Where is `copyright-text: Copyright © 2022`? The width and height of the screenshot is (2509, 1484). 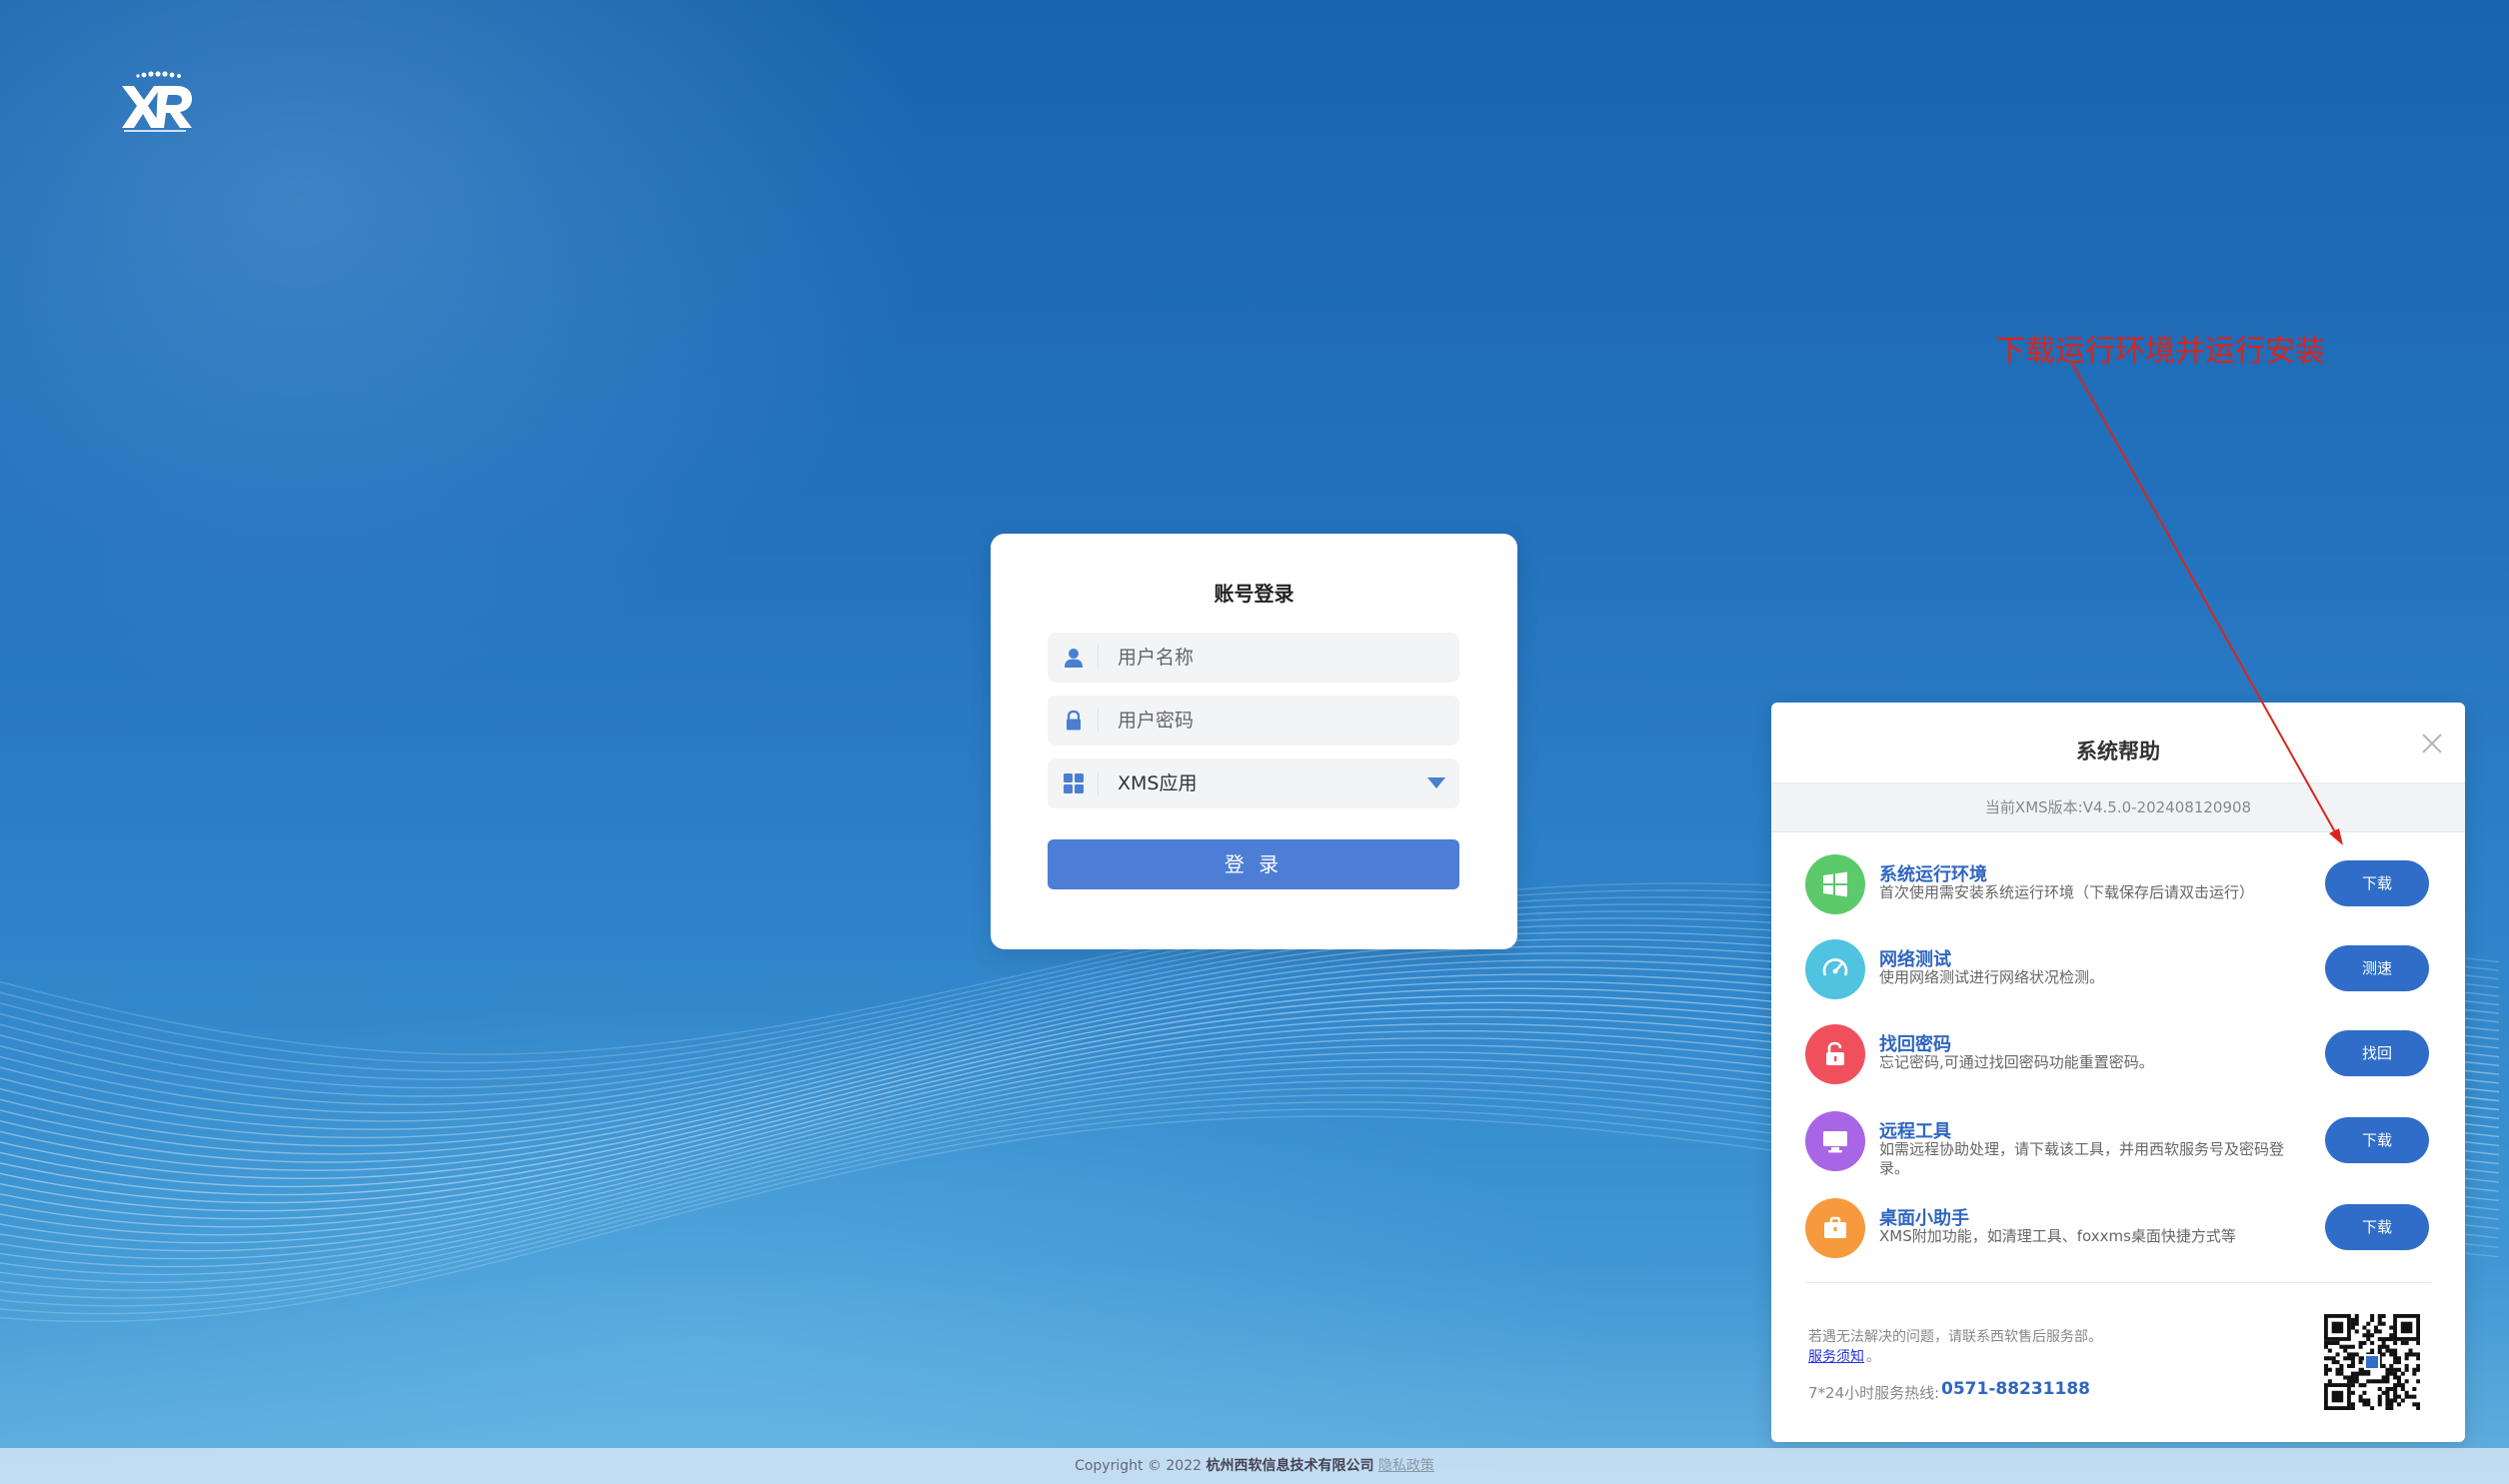 copyright-text: Copyright © 2022 is located at coordinates (1139, 1466).